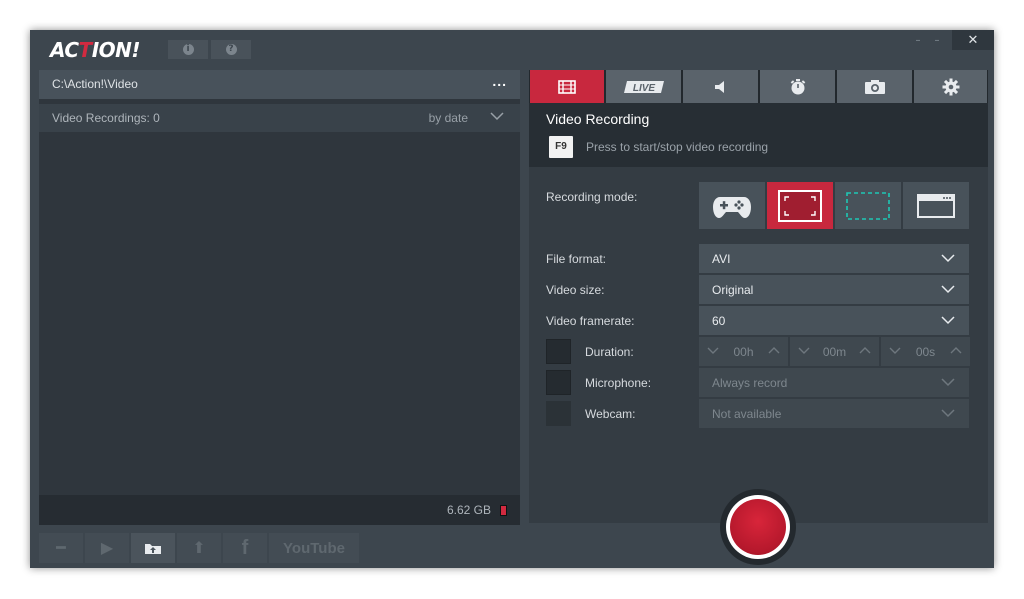 This screenshot has height=599, width=1024. What do you see at coordinates (279, 510) in the screenshot?
I see `storage-bar: 6.62 GB` at bounding box center [279, 510].